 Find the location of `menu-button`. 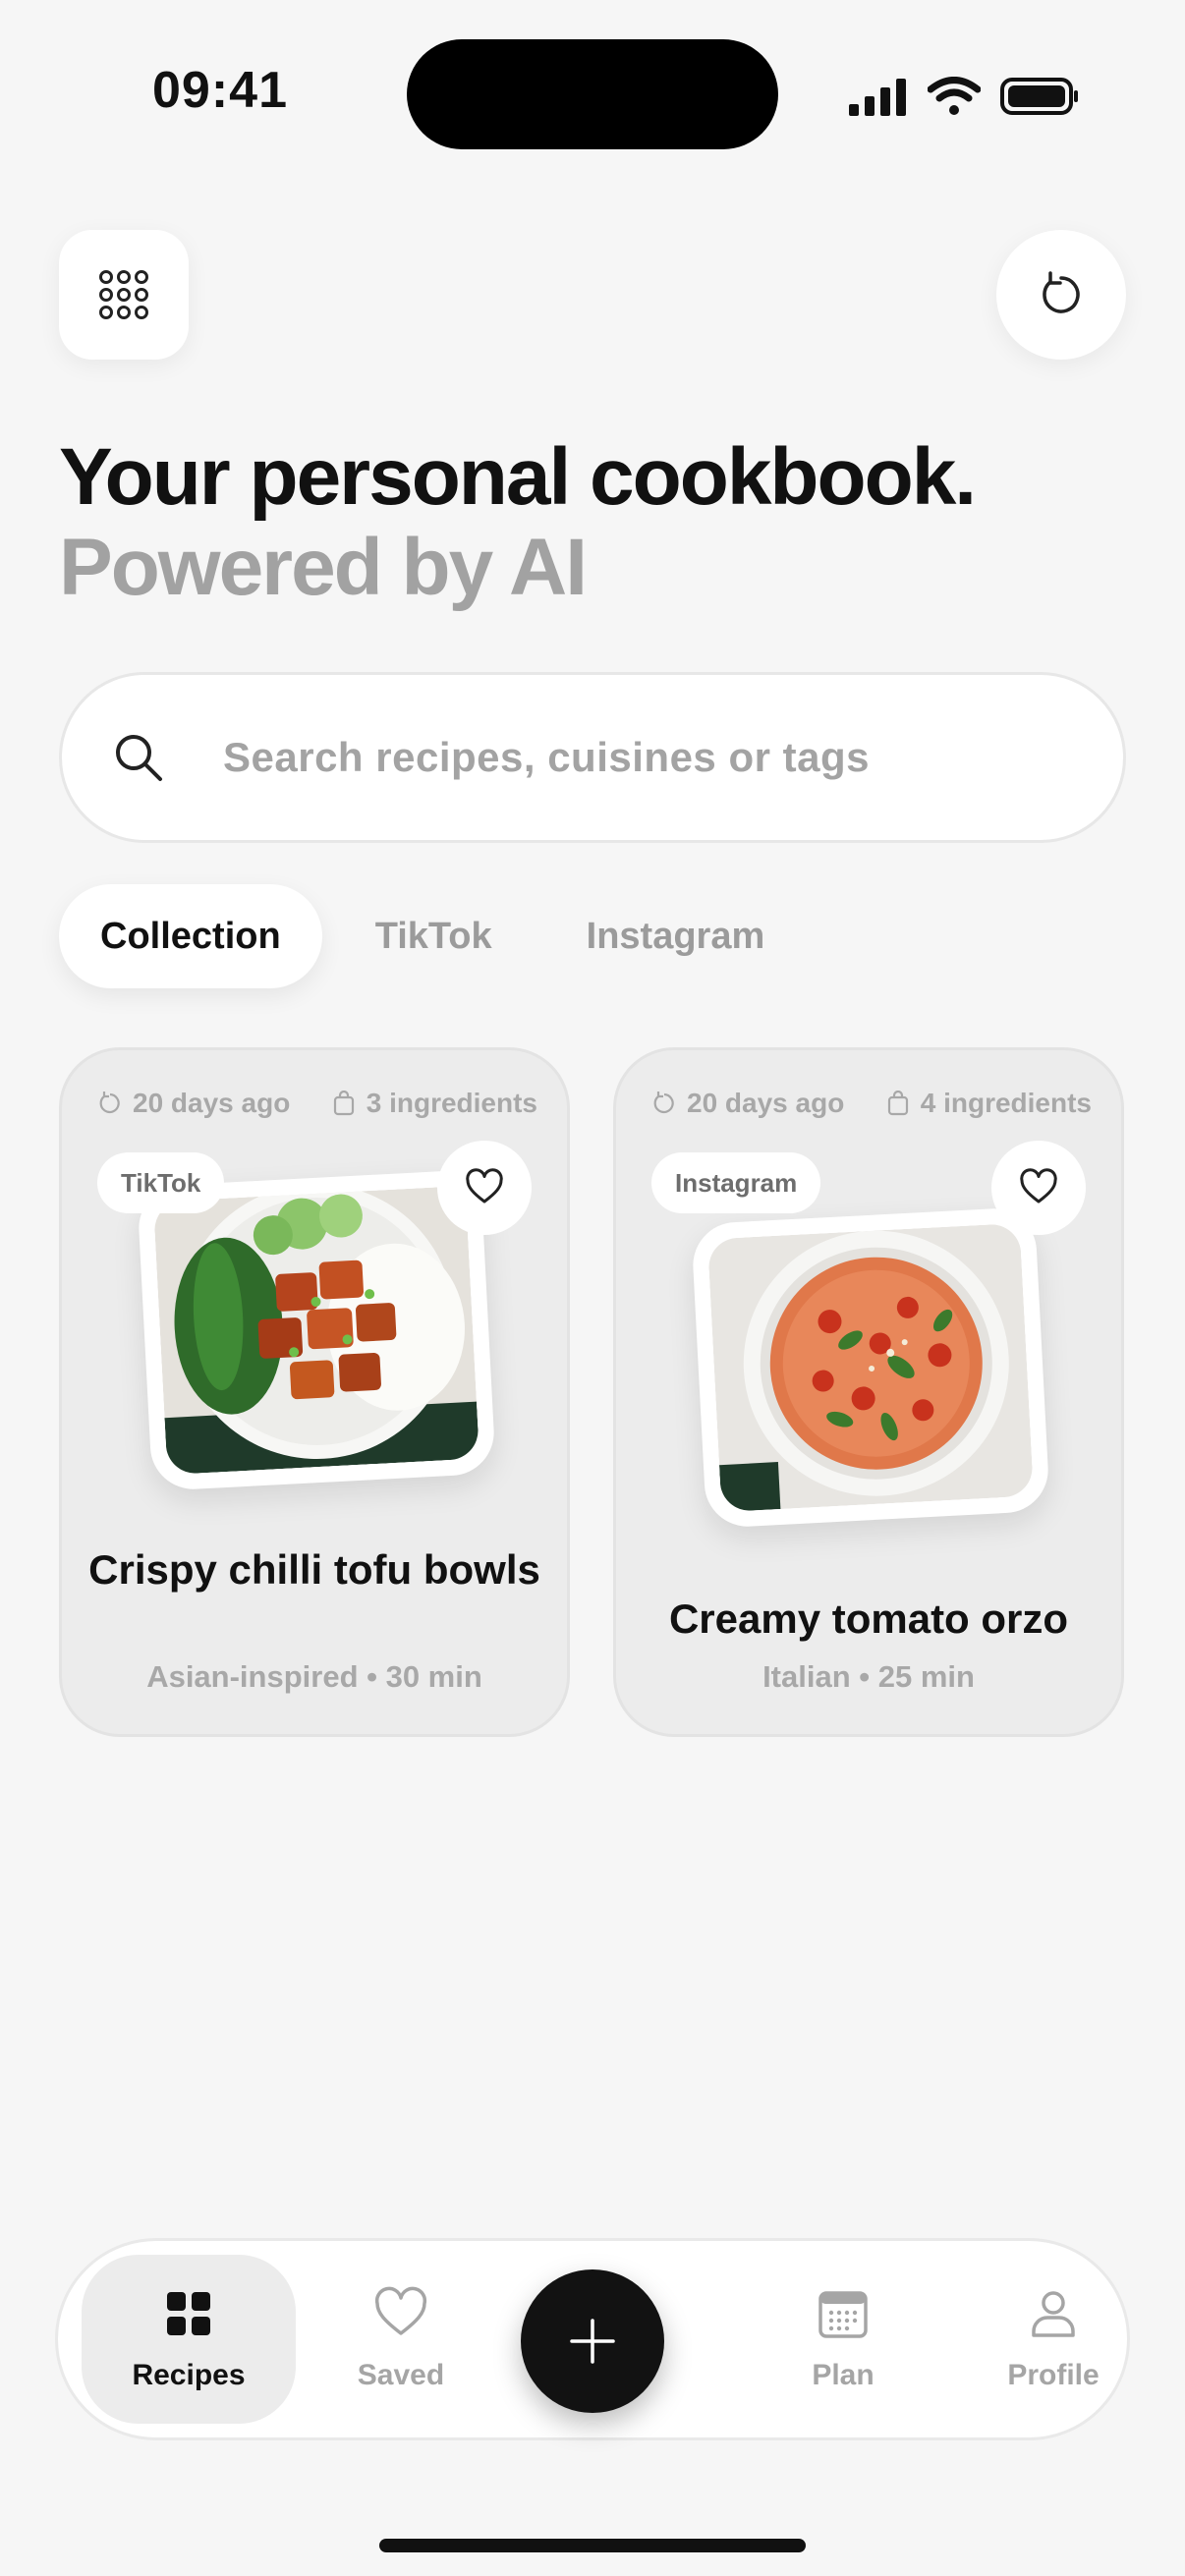

menu-button is located at coordinates (124, 295).